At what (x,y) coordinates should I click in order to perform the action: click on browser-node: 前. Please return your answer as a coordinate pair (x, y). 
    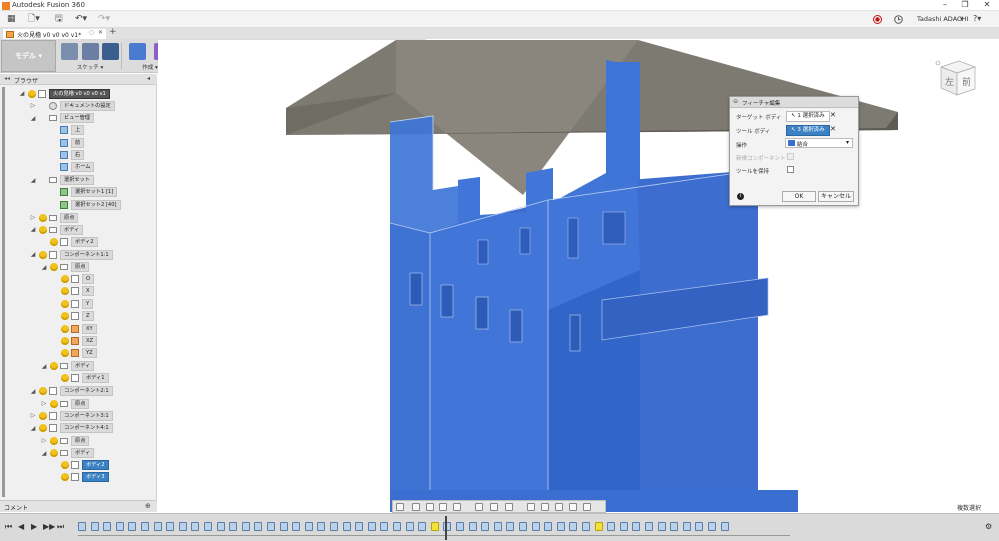
    Looking at the image, I should click on (62, 143).